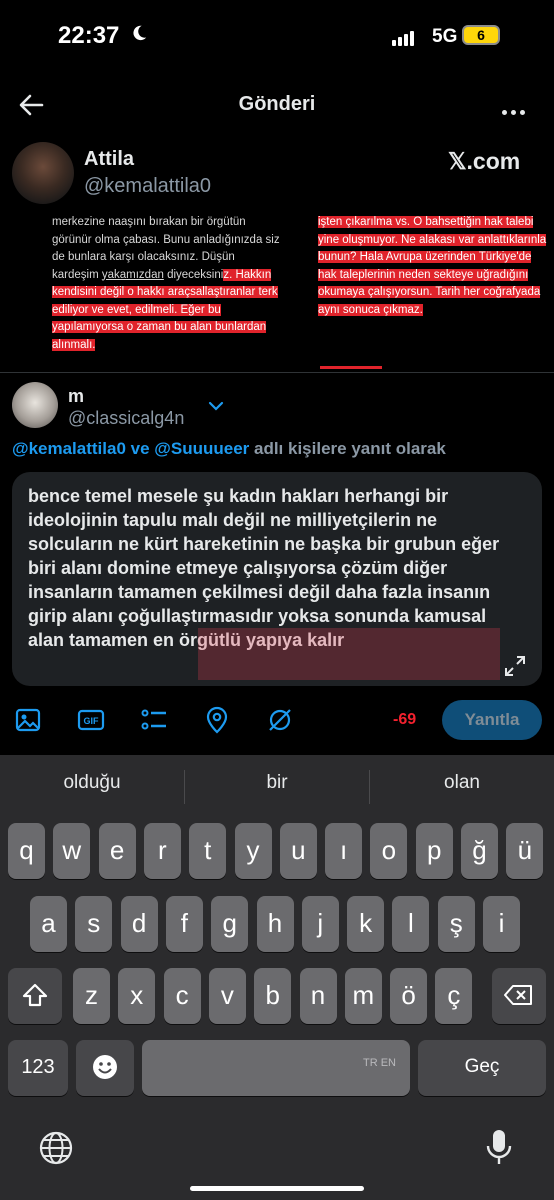 This screenshot has width=554, height=1200. I want to click on key-ğ: ğ, so click(479, 851).